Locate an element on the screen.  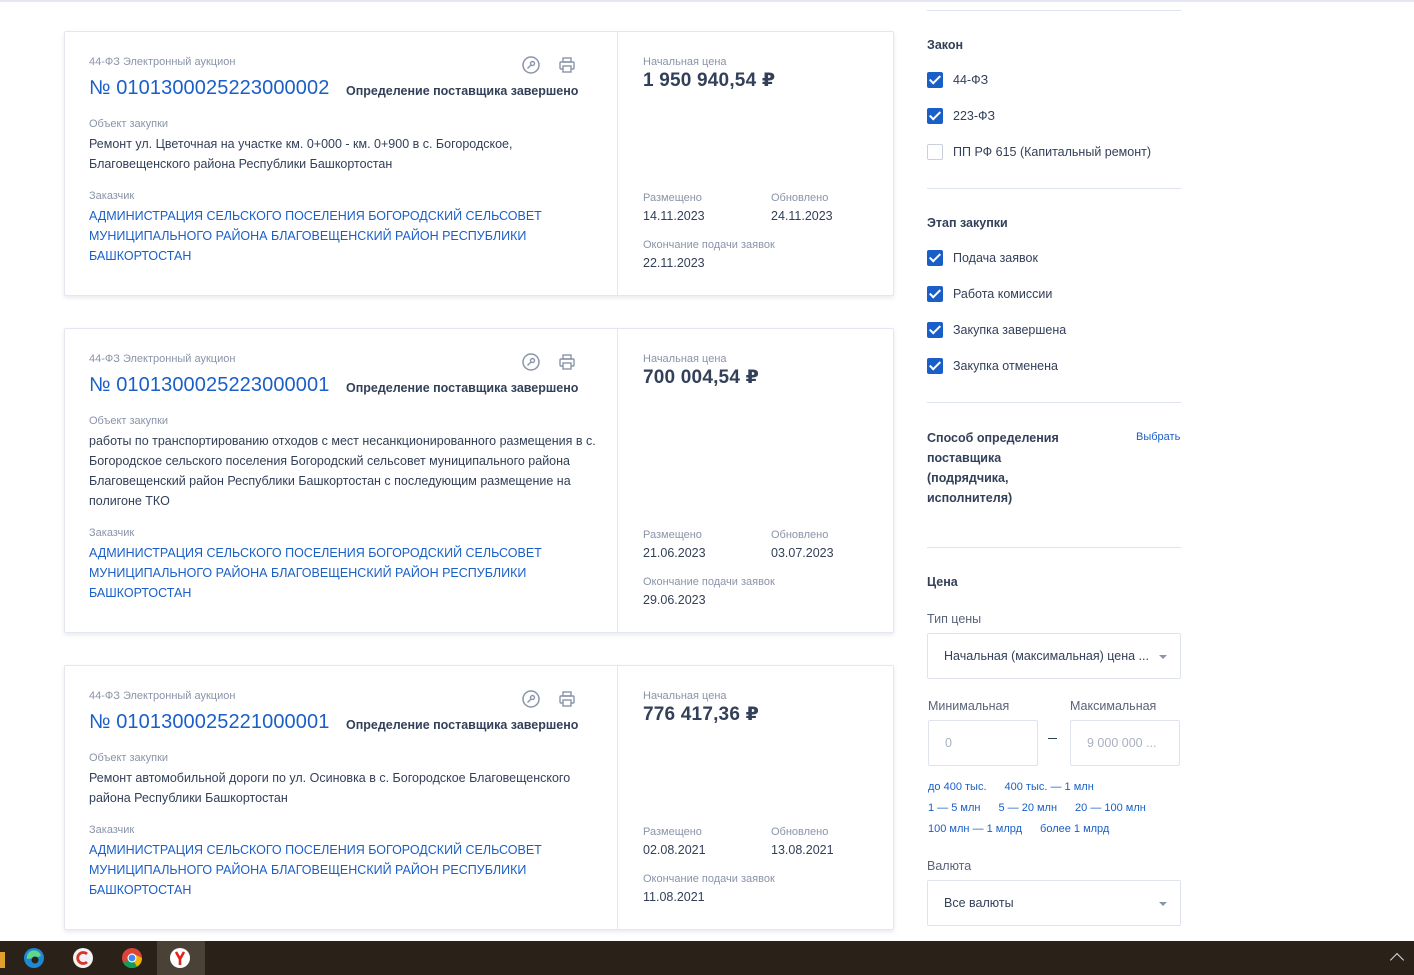
os-taskbar is located at coordinates (707, 958).